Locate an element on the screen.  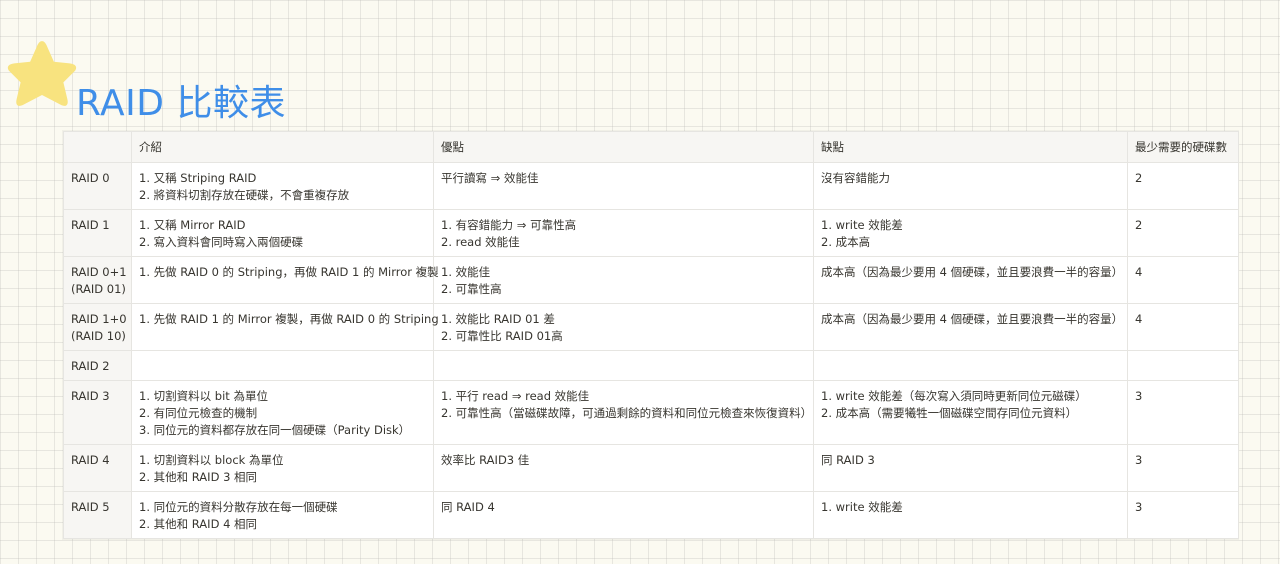
cell-name: RAID 0 is located at coordinates (97, 186).